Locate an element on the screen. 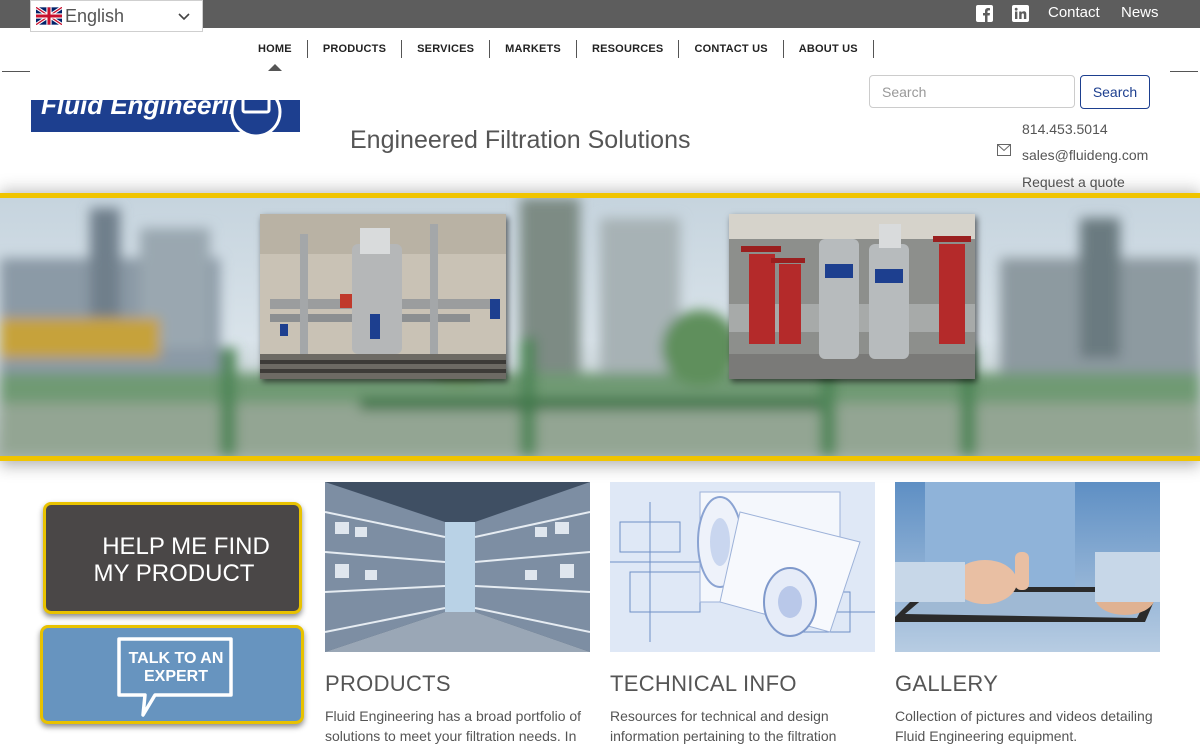 The height and width of the screenshot is (750, 1200). search-input is located at coordinates (972, 91).